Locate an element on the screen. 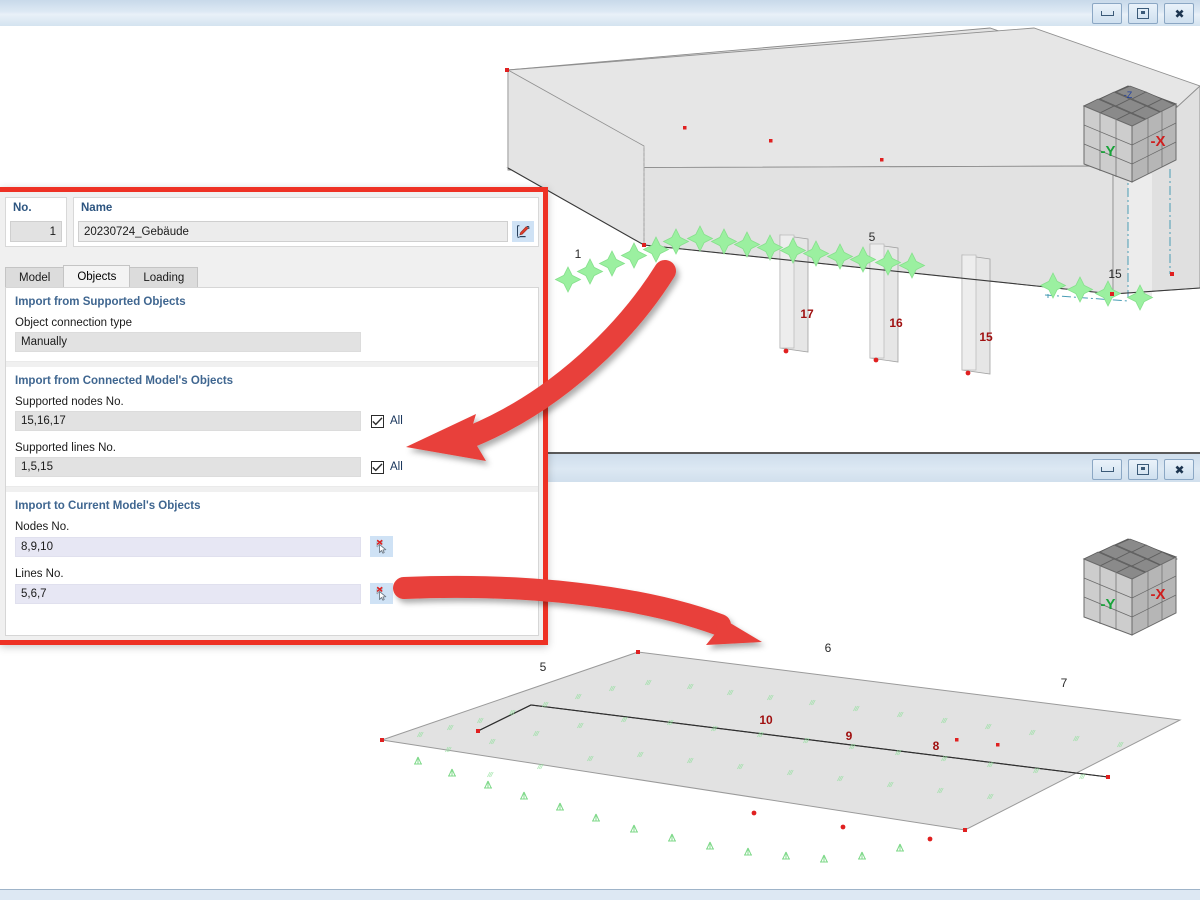 This screenshot has height=900, width=1200. group-title: Import to Current Model's Objects is located at coordinates (108, 506).